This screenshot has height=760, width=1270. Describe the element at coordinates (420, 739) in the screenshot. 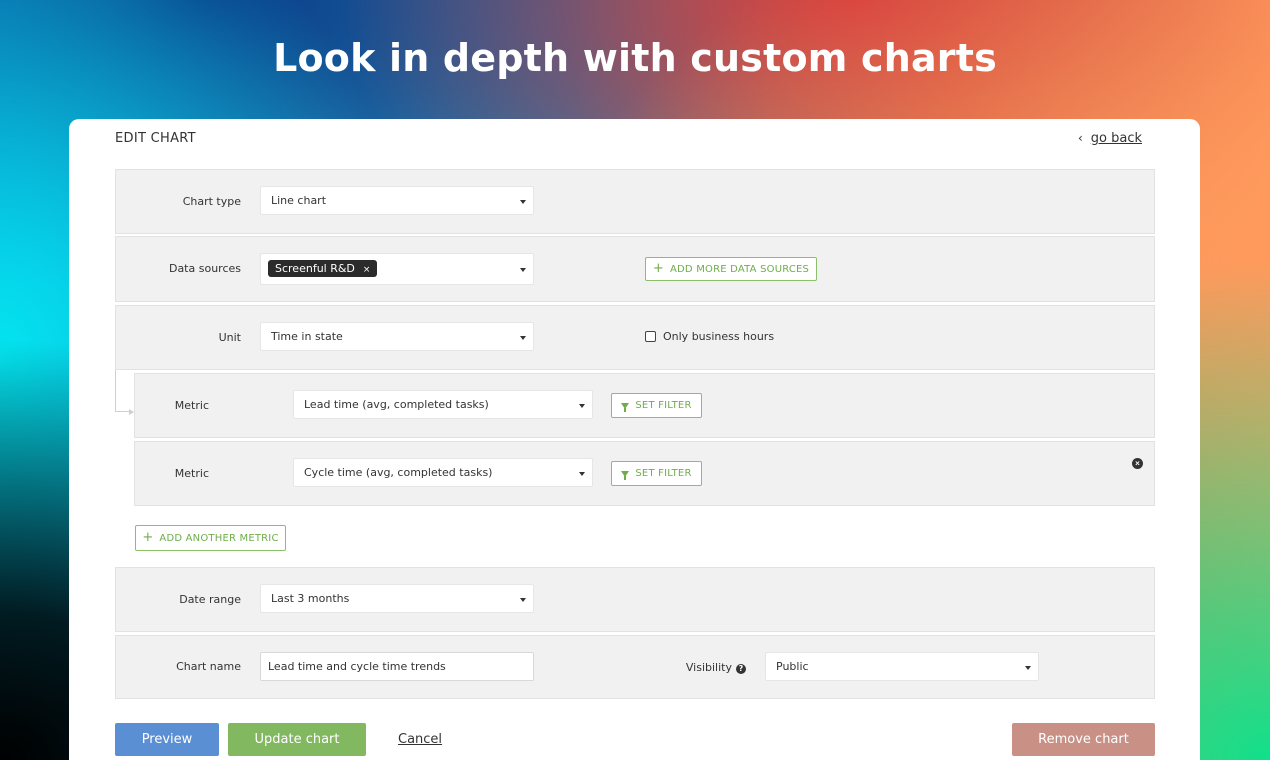

I see `cancel-link: Cancel` at that location.